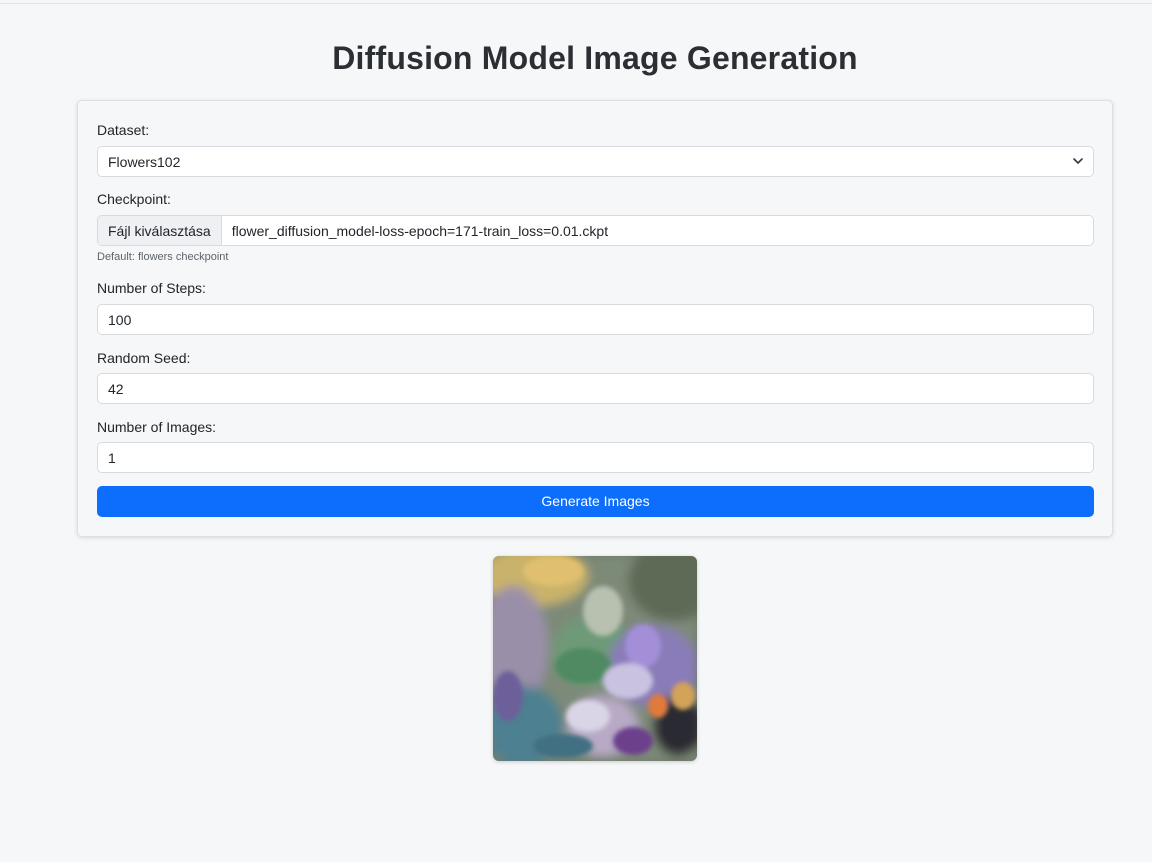  I want to click on num-images-label: Number of Images:, so click(157, 427).